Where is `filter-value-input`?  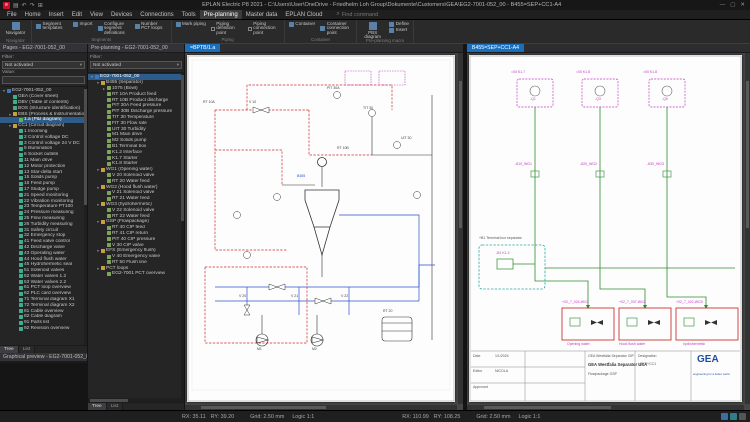
filter-value-input is located at coordinates (43, 80).